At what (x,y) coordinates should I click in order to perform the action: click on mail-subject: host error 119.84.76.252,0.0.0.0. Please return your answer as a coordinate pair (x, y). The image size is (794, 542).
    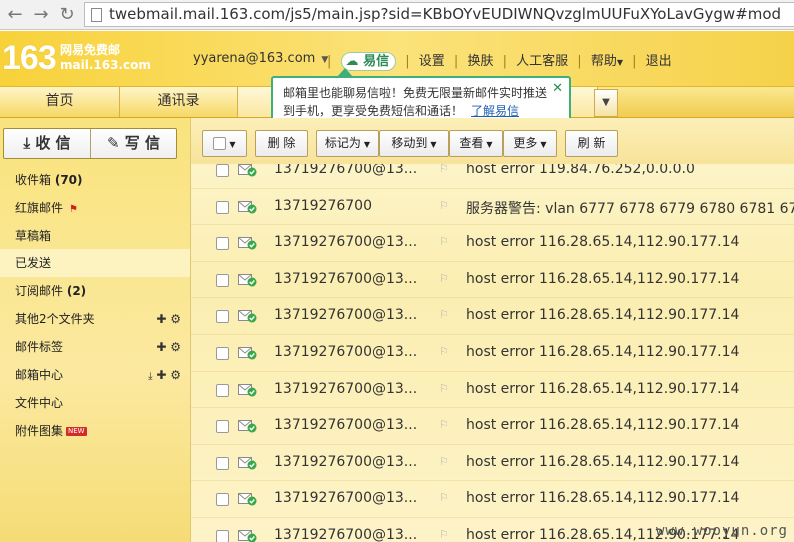
    Looking at the image, I should click on (580, 170).